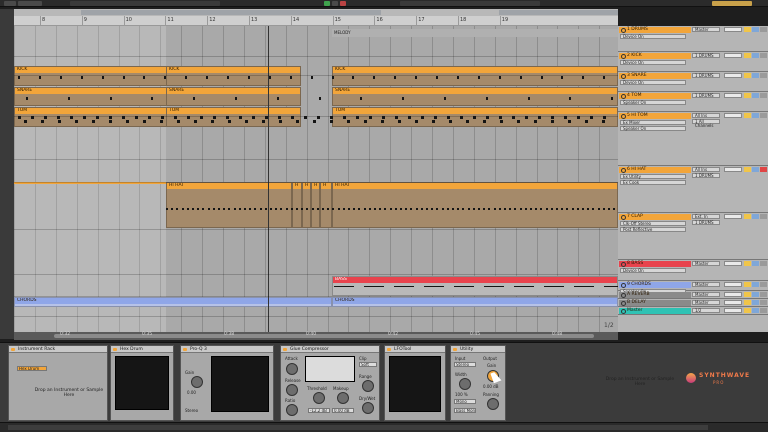 The width and height of the screenshot is (768, 432). Describe the element at coordinates (653, 122) in the screenshot. I see `track-input-select: Ex Mixer` at that location.